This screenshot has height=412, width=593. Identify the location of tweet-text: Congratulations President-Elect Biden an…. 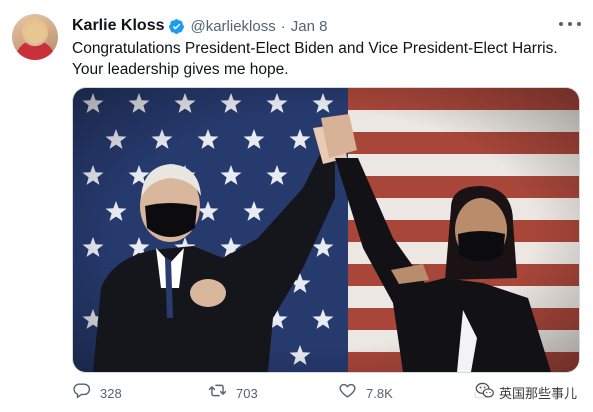
(324, 59).